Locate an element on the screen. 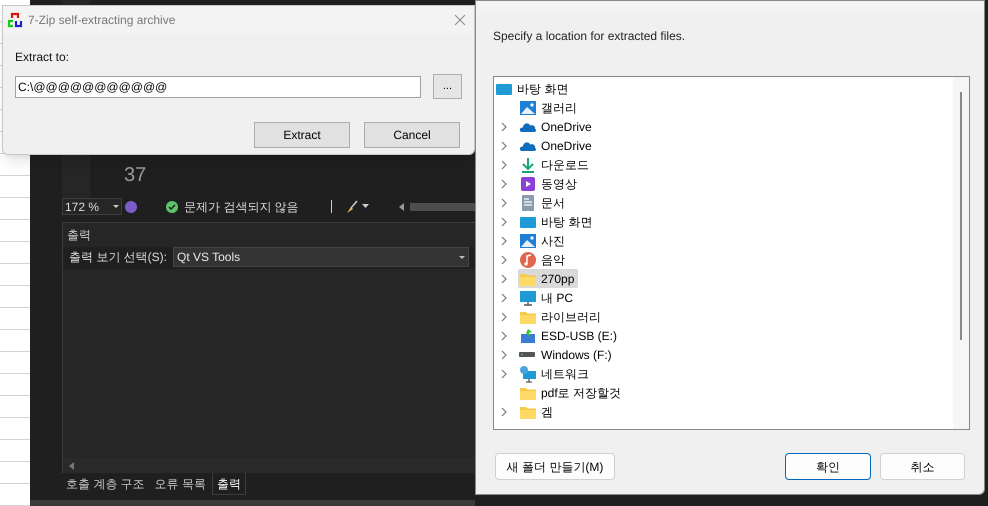 The image size is (988, 506). music-icon is located at coordinates (528, 259).